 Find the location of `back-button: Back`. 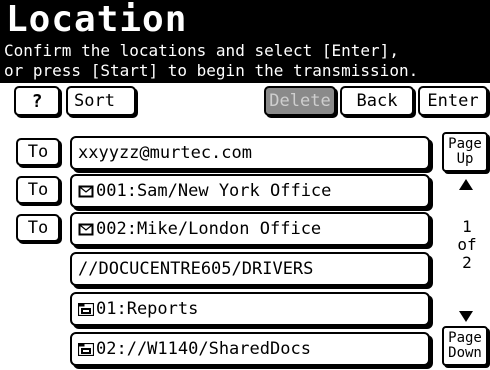

back-button: Back is located at coordinates (377, 101).